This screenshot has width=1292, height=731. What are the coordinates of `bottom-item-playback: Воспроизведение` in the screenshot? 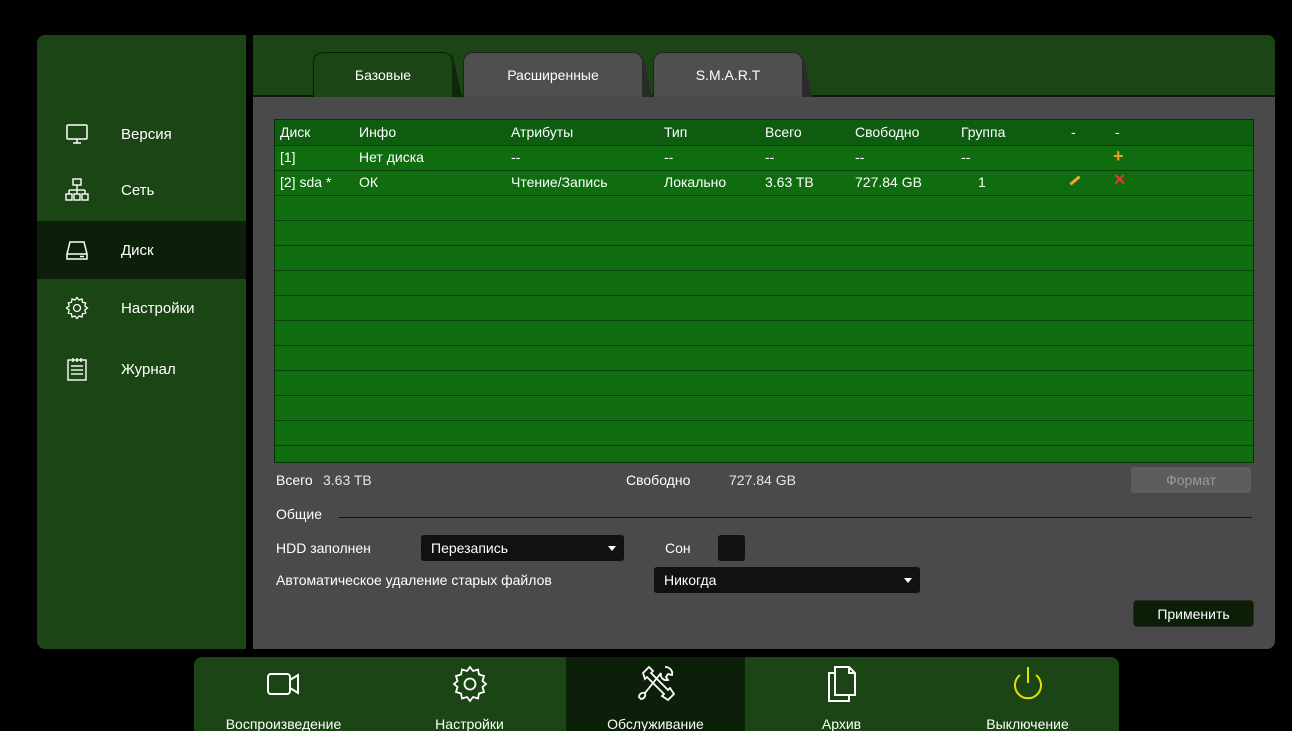 It's located at (283, 694).